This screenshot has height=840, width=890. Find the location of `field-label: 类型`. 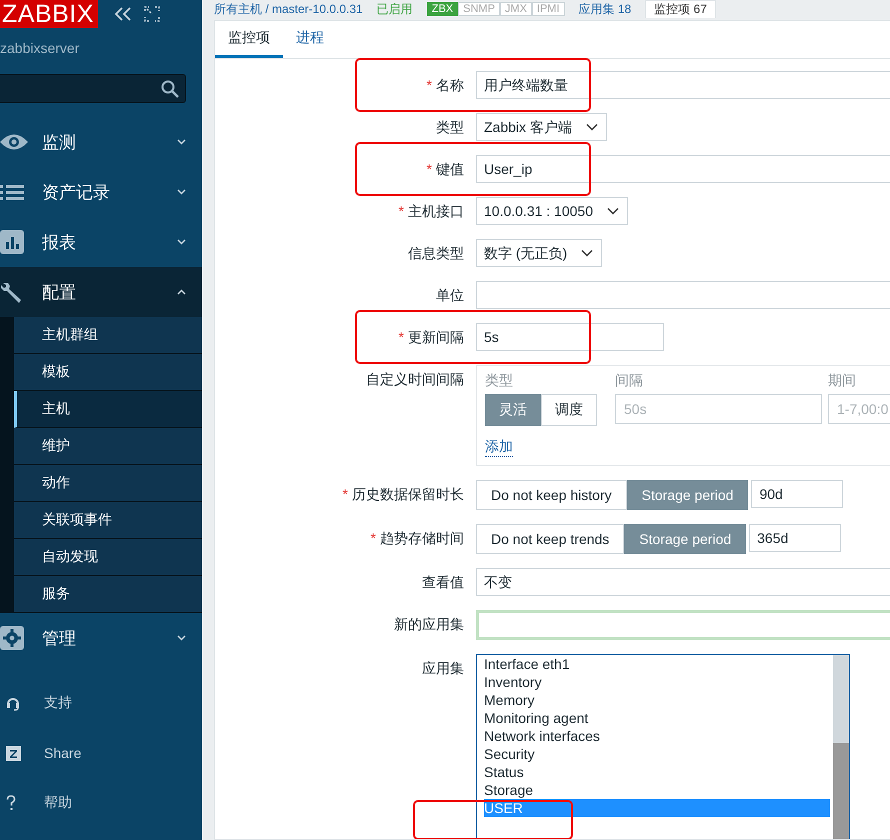

field-label: 类型 is located at coordinates (450, 127).